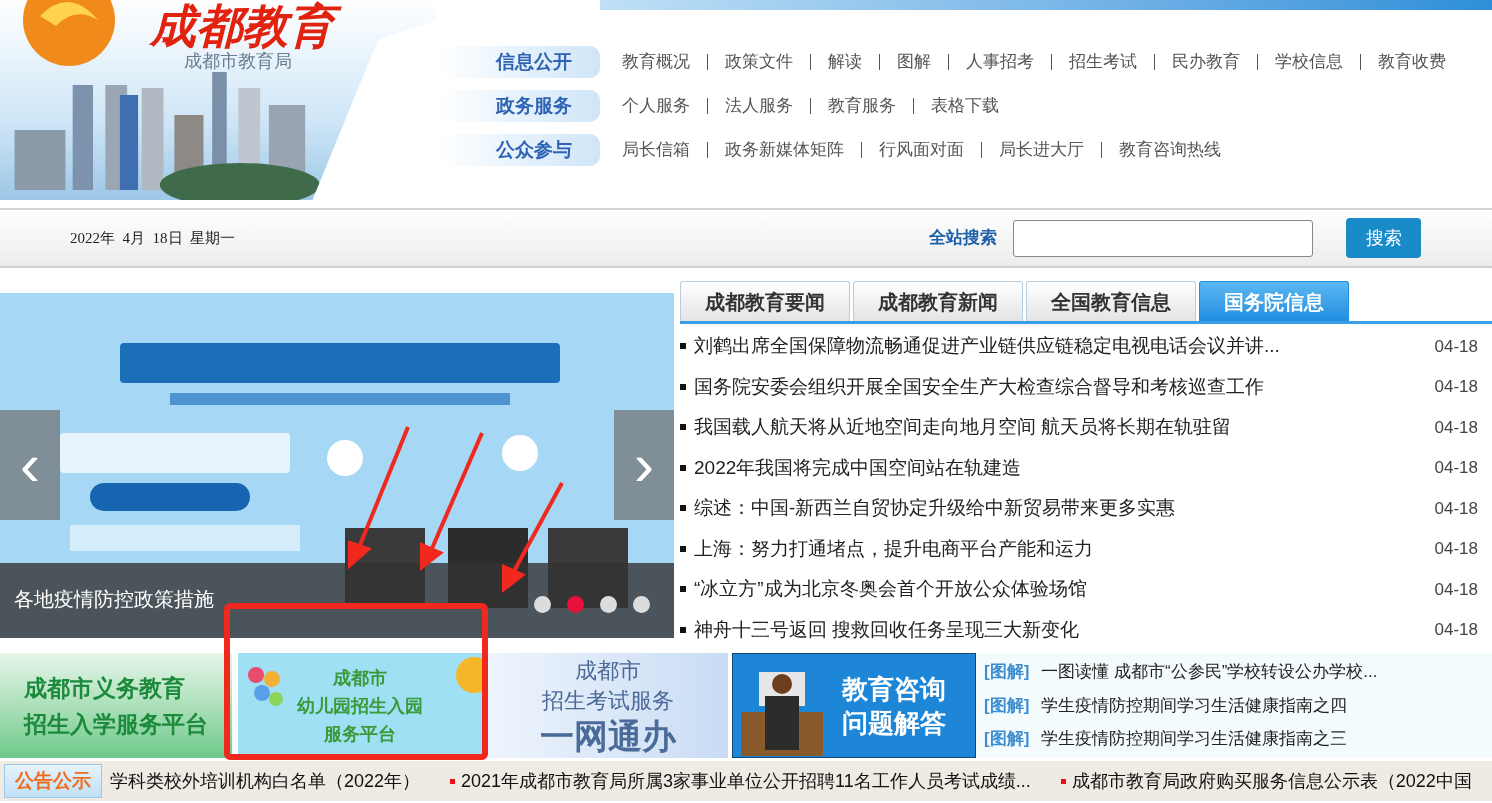  What do you see at coordinates (1163, 238) in the screenshot?
I see `search-field` at bounding box center [1163, 238].